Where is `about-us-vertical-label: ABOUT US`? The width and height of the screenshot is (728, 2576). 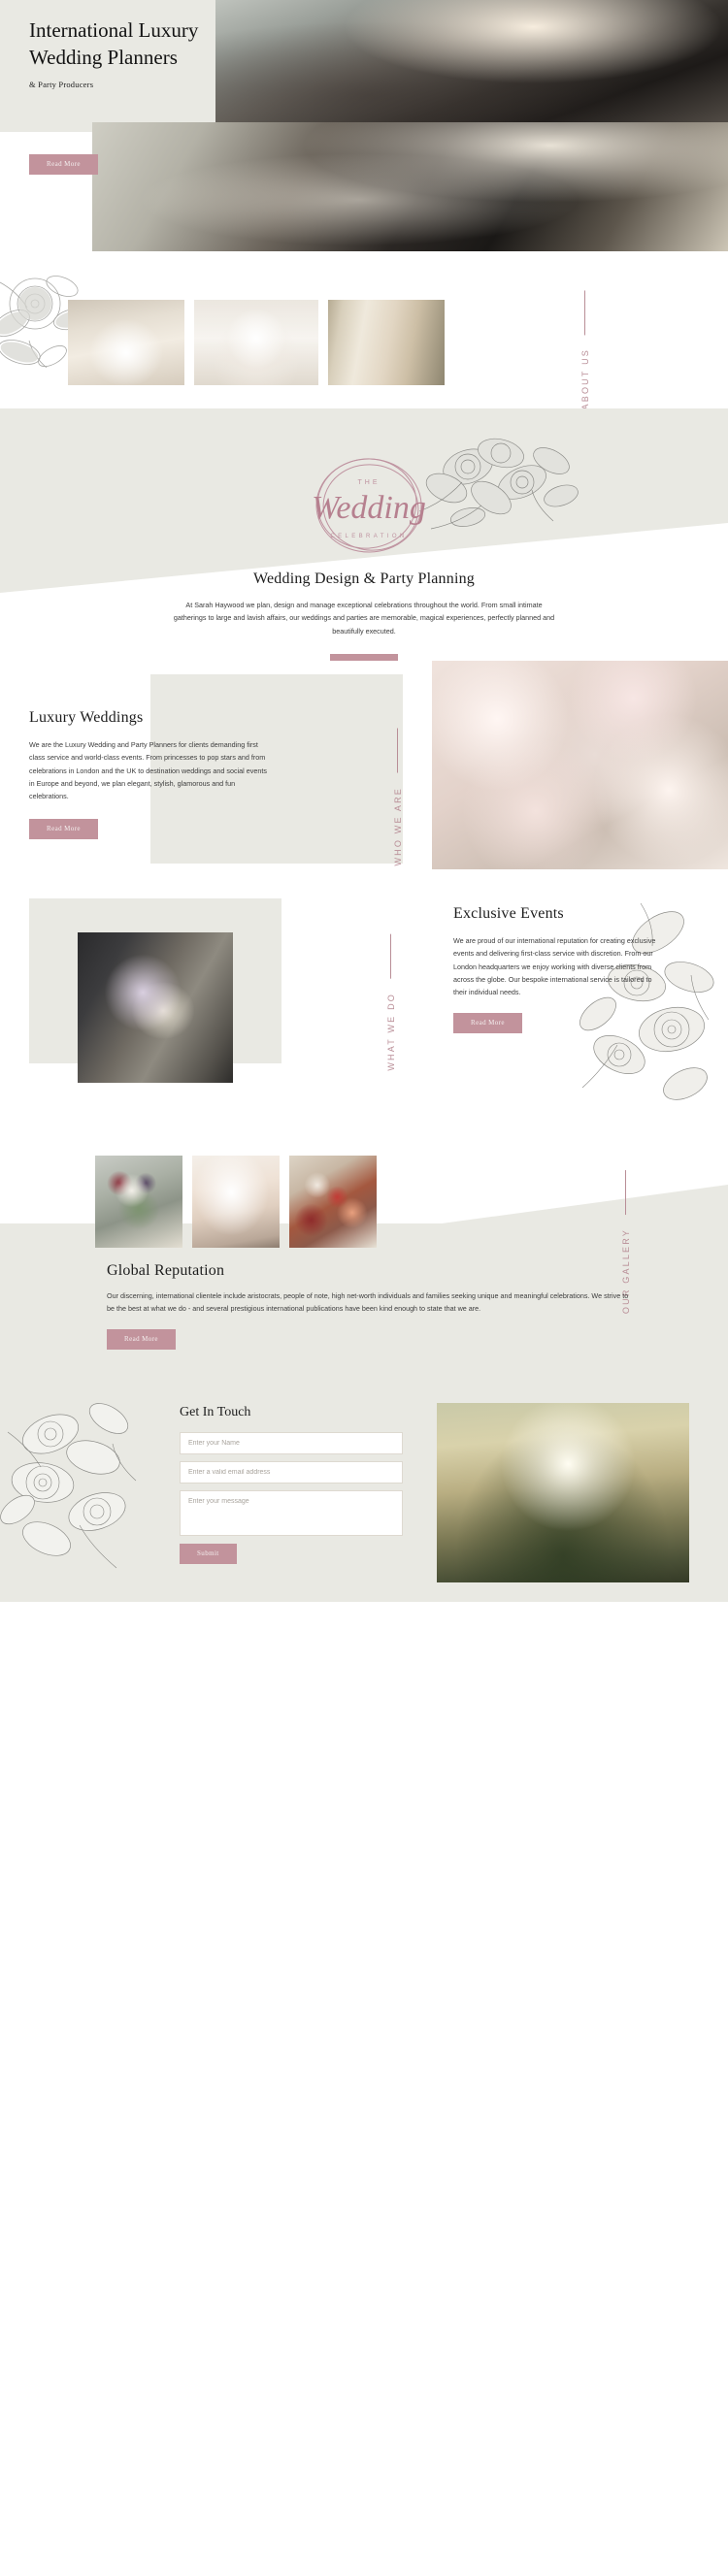 about-us-vertical-label: ABOUT US is located at coordinates (585, 350).